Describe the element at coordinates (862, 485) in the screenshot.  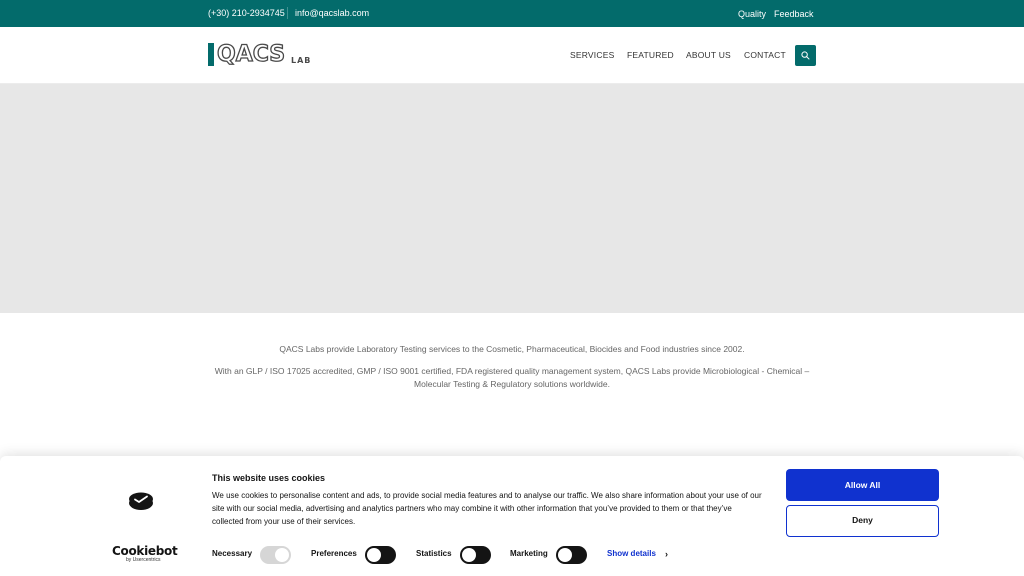
I see `allow-all-button: Allow All` at that location.